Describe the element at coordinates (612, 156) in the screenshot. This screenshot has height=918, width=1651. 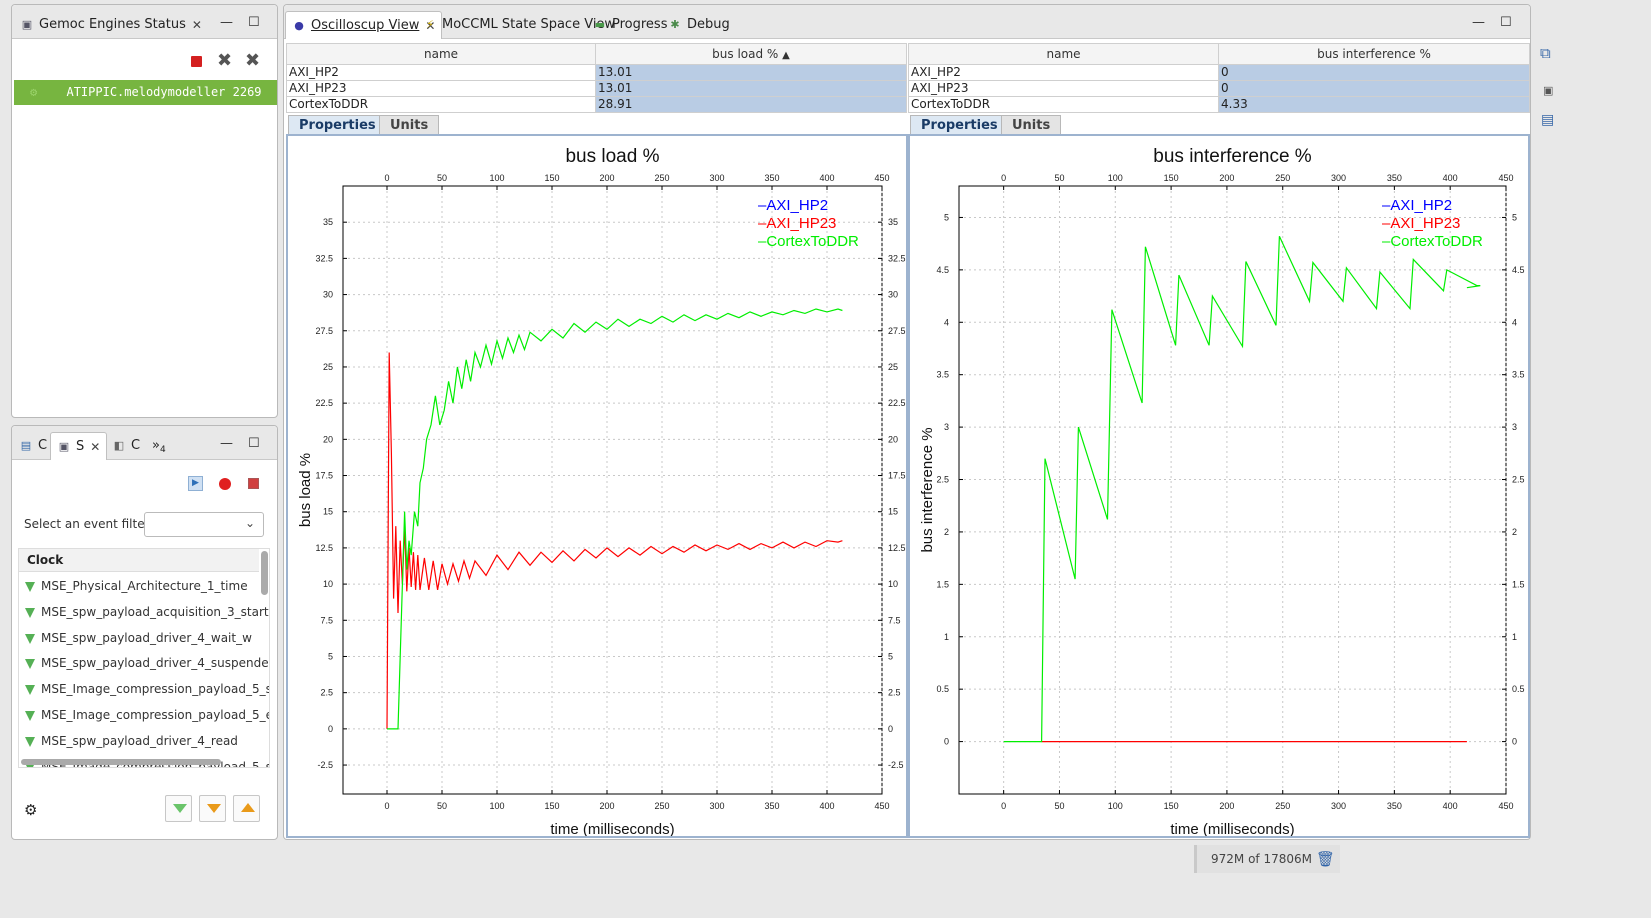
I see `chart-title: bus load %` at that location.